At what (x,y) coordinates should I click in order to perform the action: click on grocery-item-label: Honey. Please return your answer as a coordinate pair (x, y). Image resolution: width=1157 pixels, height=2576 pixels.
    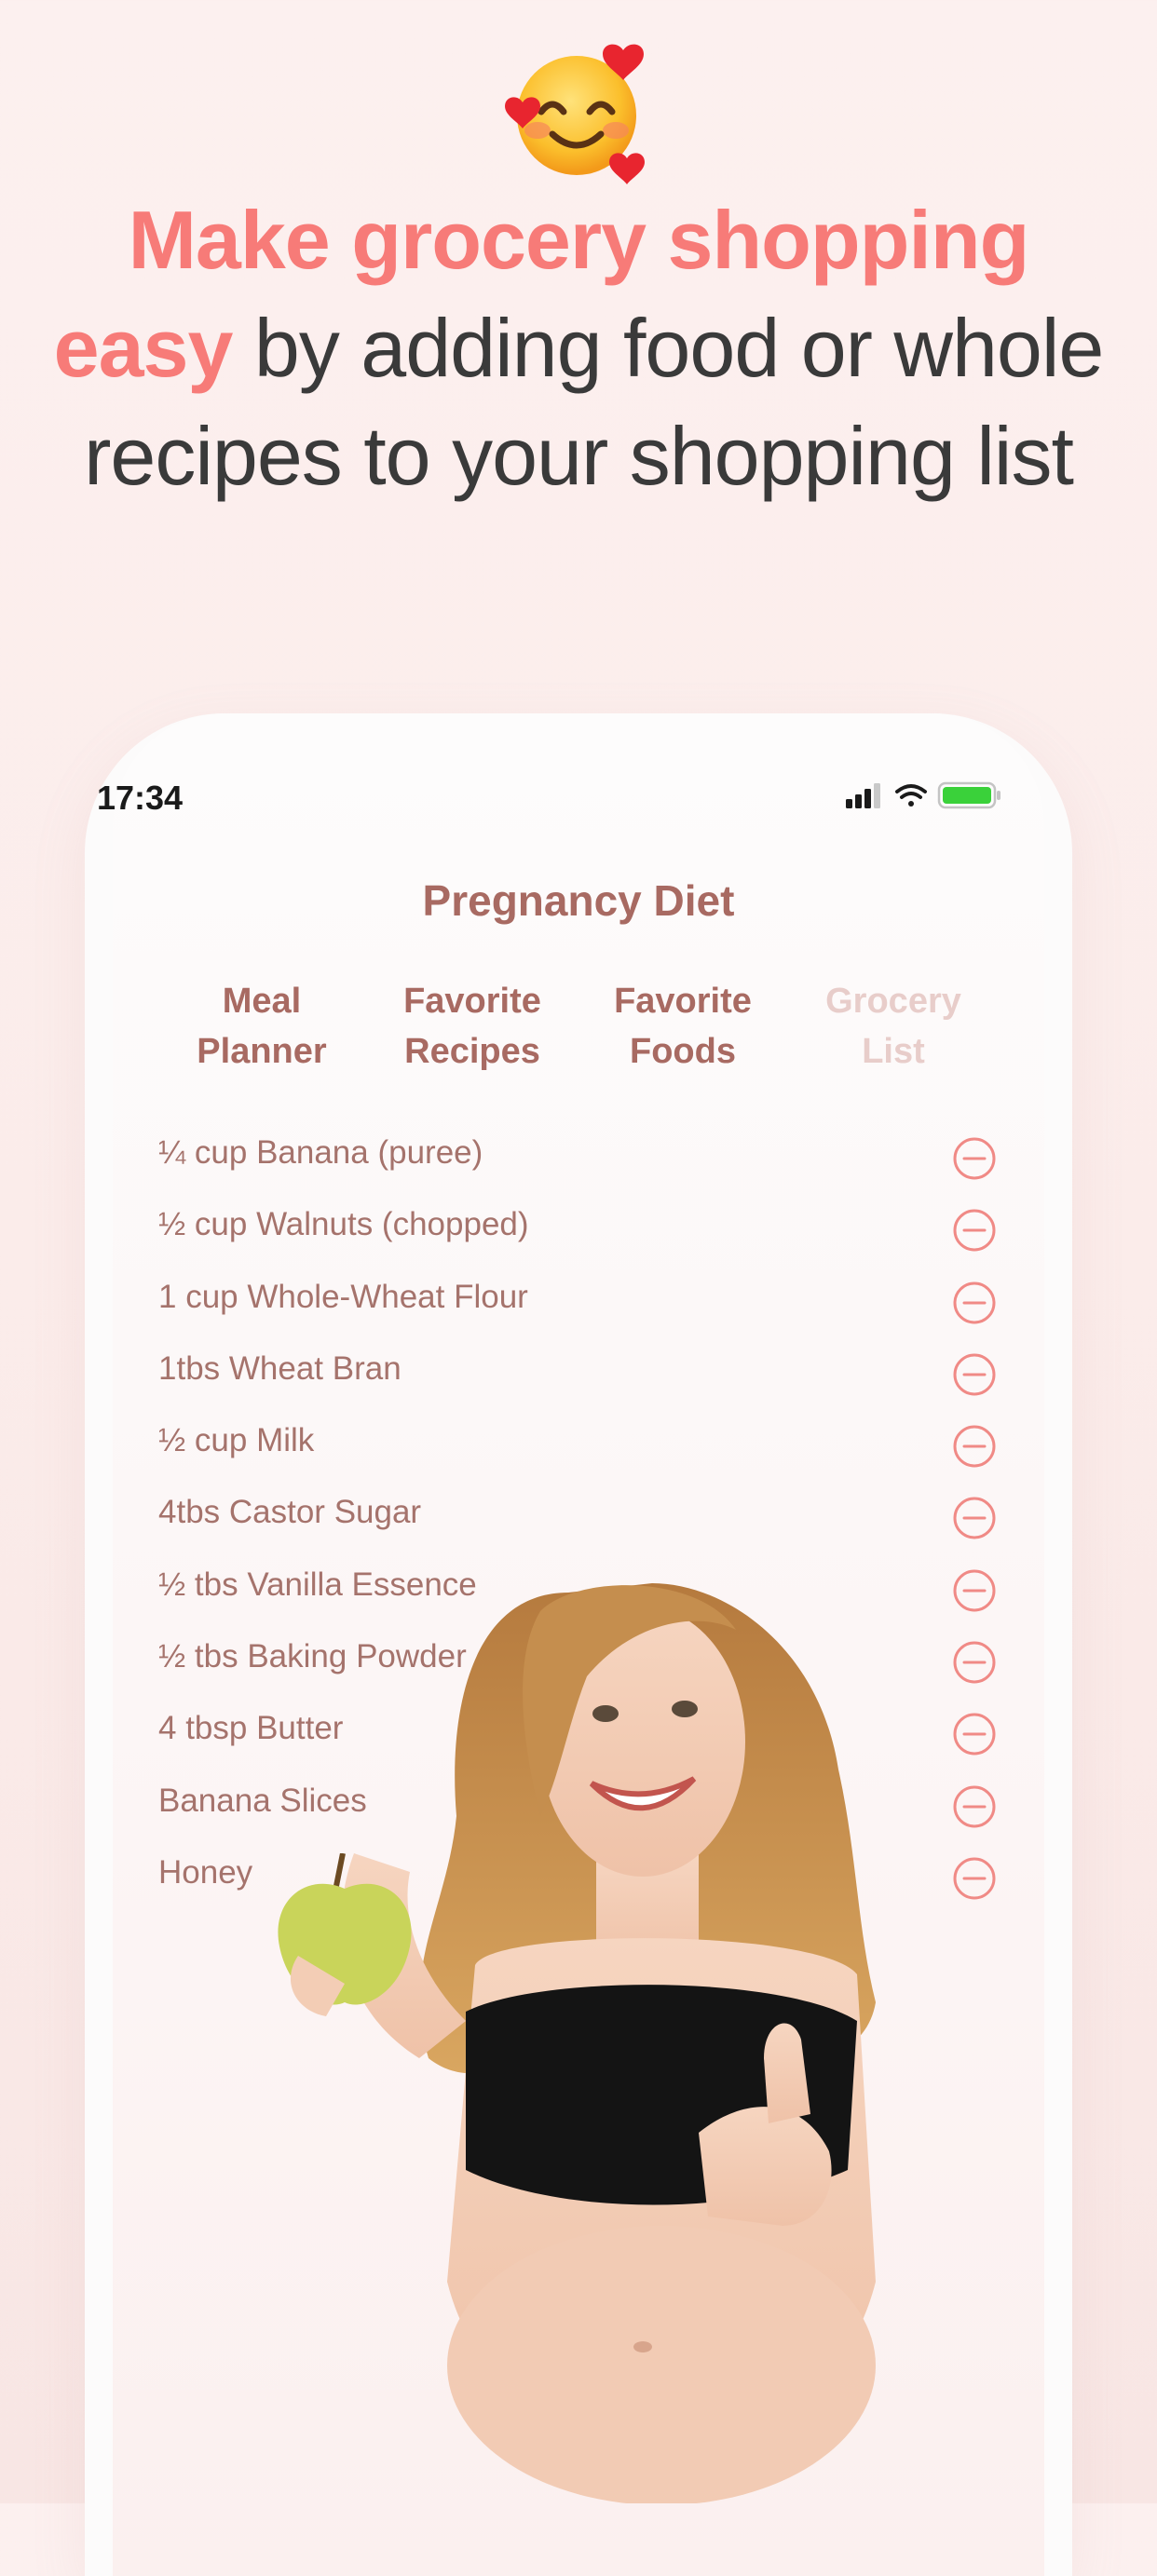
    Looking at the image, I should click on (205, 1872).